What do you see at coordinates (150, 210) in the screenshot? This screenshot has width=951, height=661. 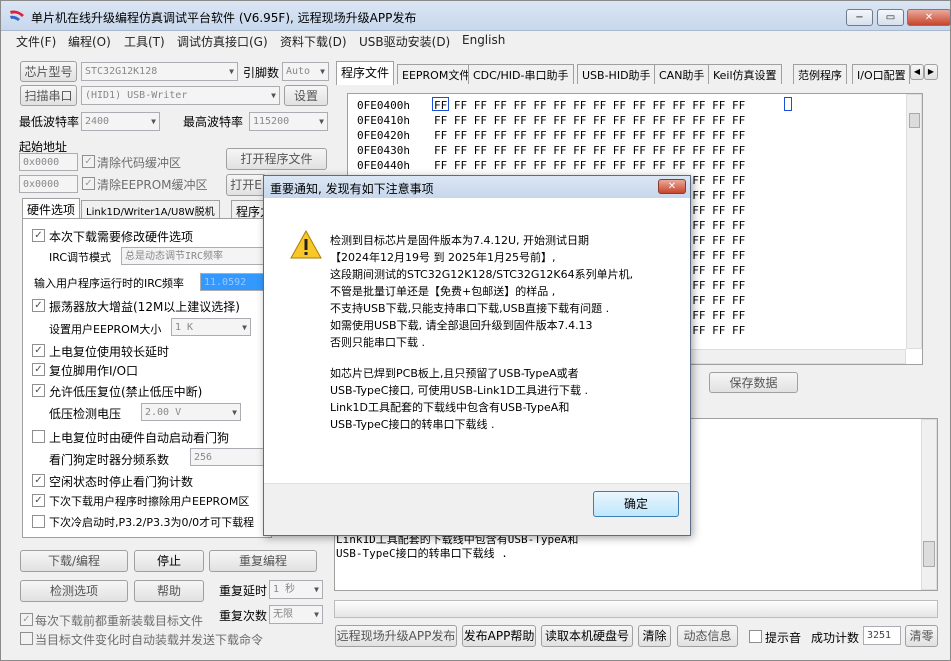 I see `tab-link1d: Link1D/Writer1A/U8W脱机` at bounding box center [150, 210].